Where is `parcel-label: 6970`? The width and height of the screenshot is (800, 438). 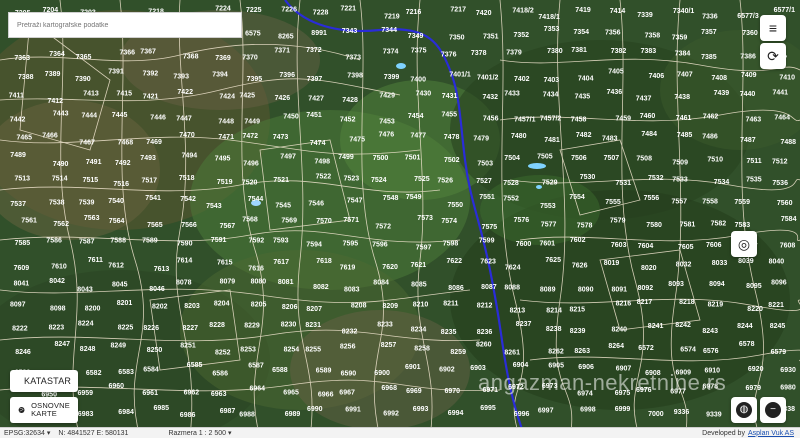 parcel-label: 6970 is located at coordinates (453, 391).